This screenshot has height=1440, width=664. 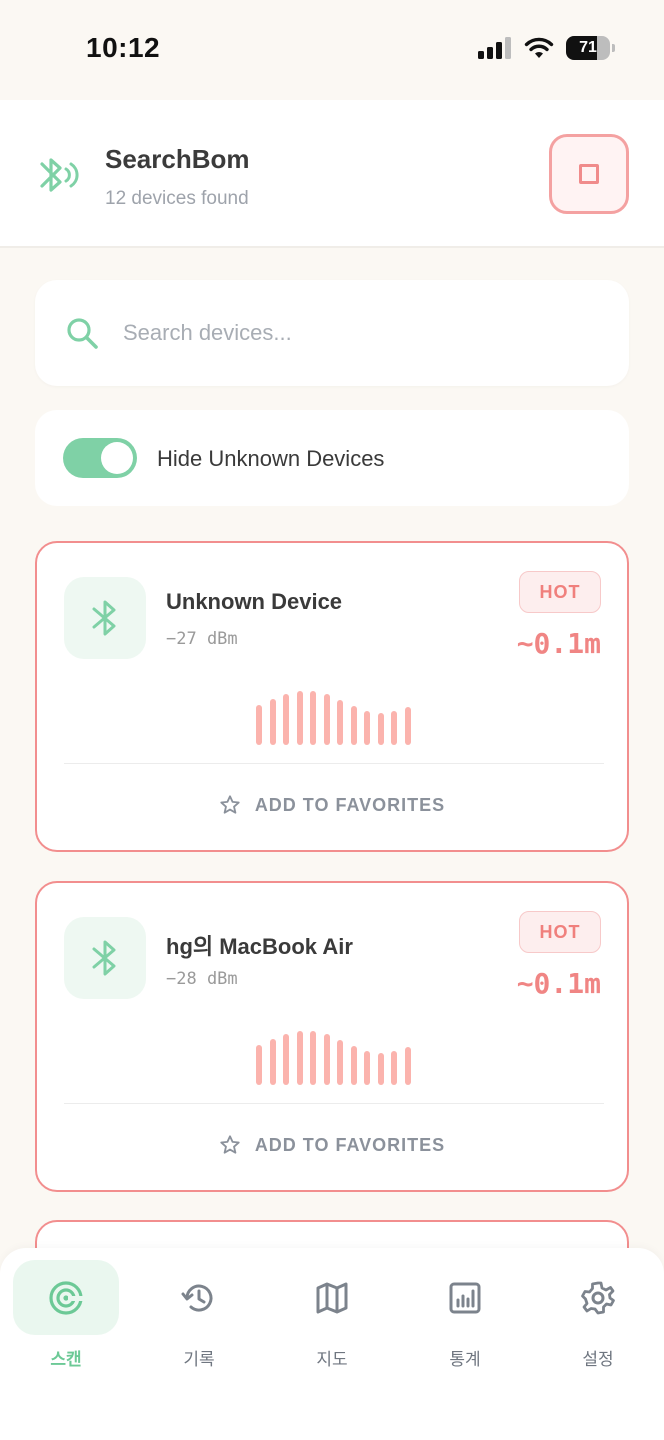 I want to click on device-rssi: −28 dBm, so click(x=202, y=979).